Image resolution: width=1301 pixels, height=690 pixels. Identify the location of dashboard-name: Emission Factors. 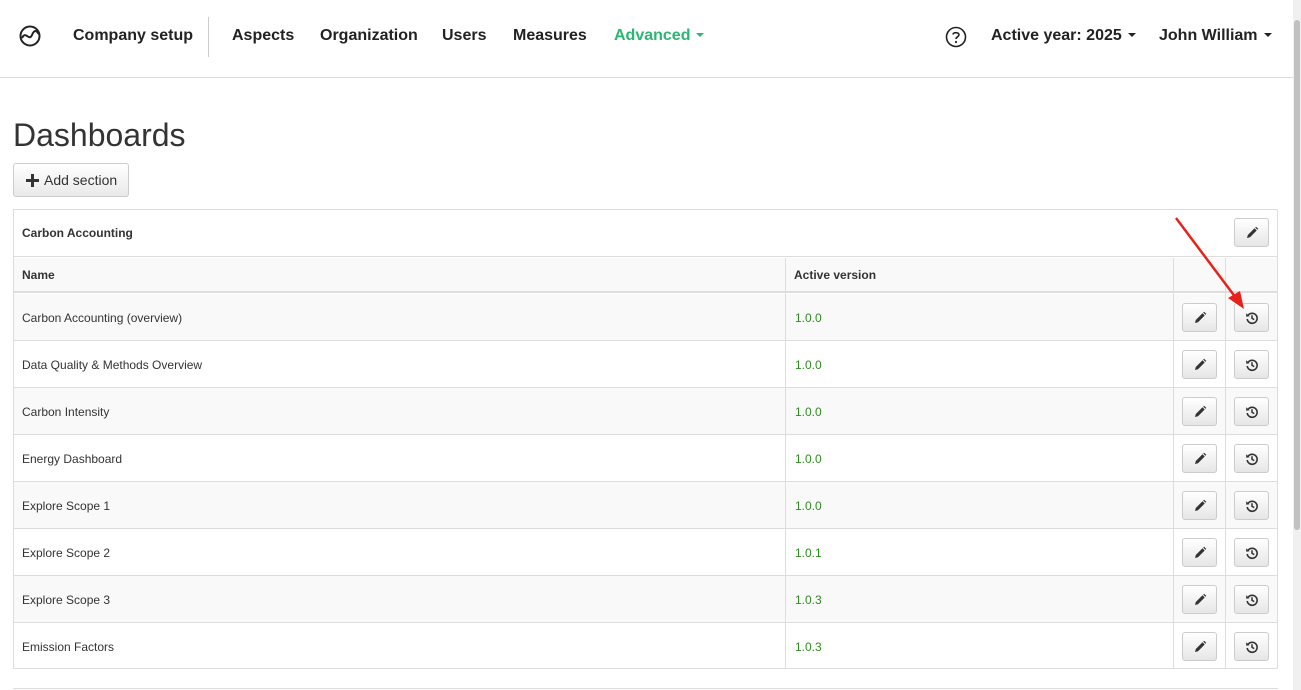
(68, 647).